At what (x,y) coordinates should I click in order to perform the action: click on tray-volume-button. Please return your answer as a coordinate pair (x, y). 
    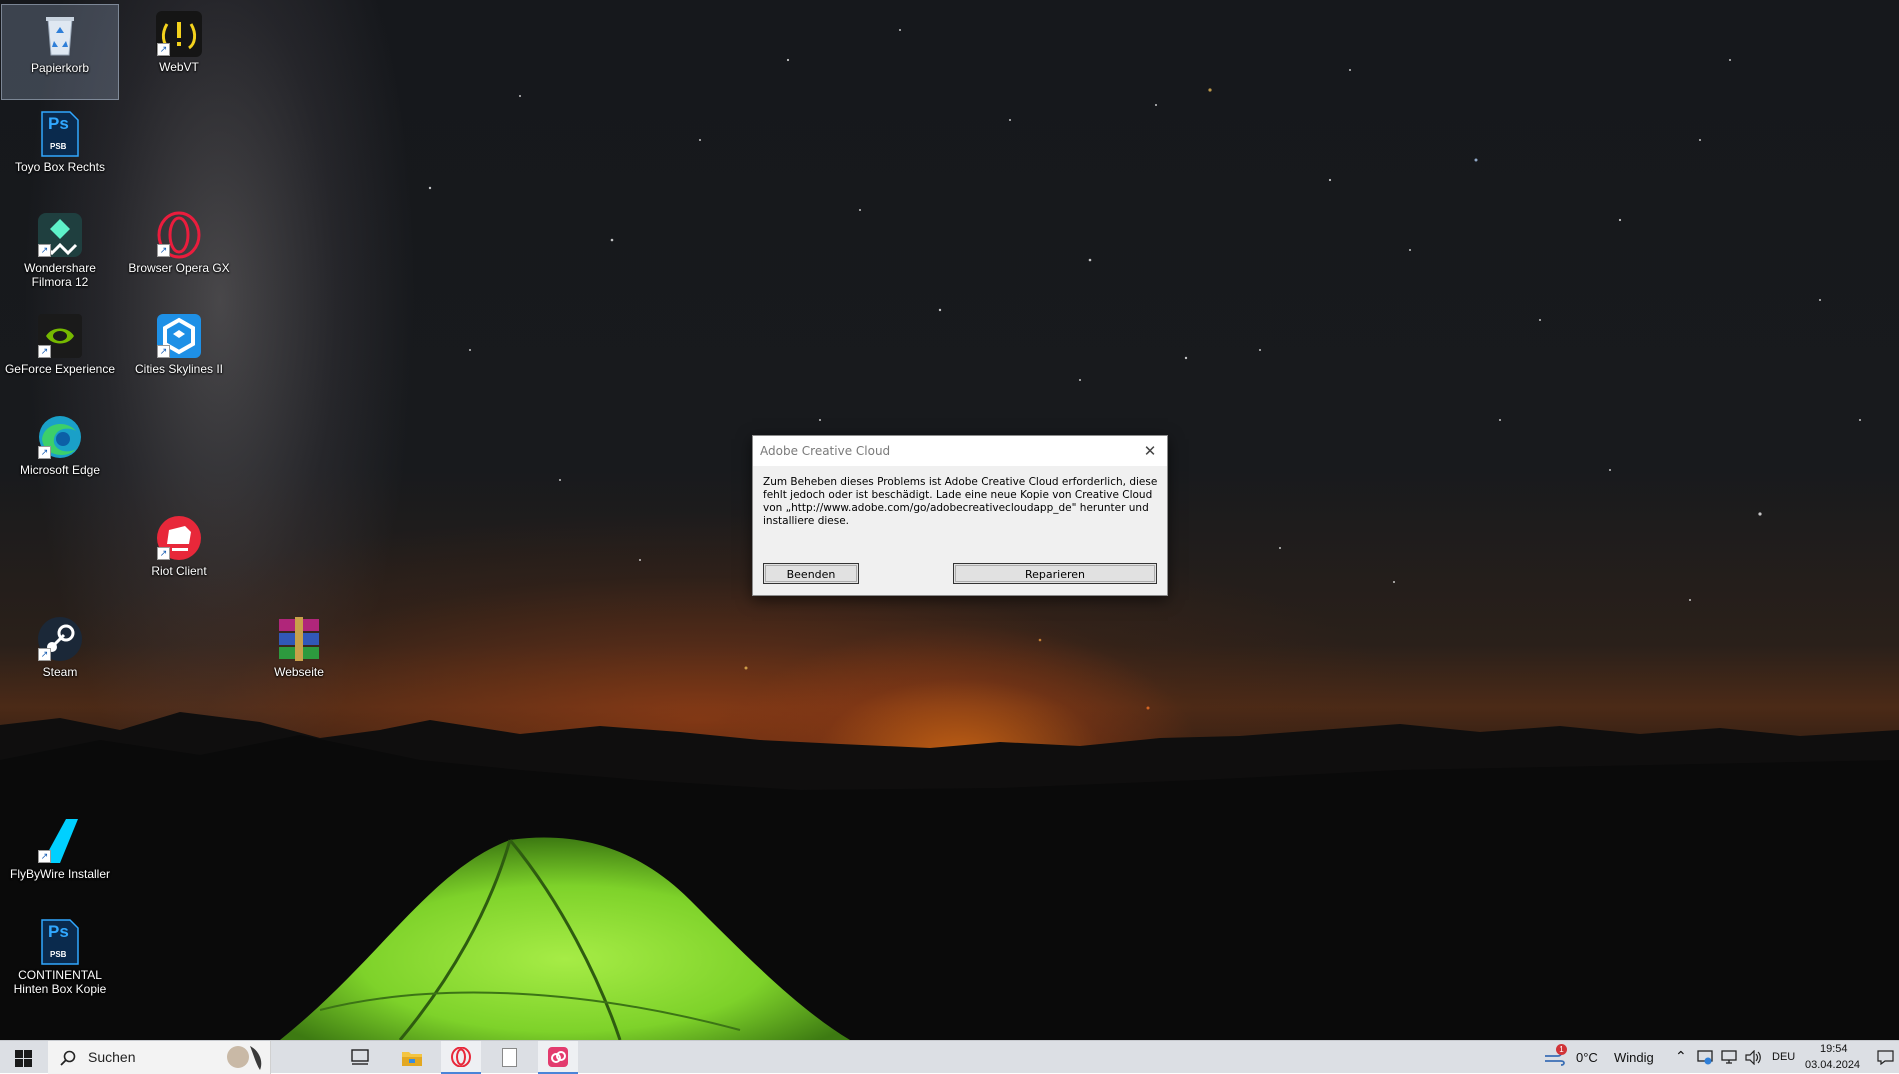
    Looking at the image, I should click on (1753, 1057).